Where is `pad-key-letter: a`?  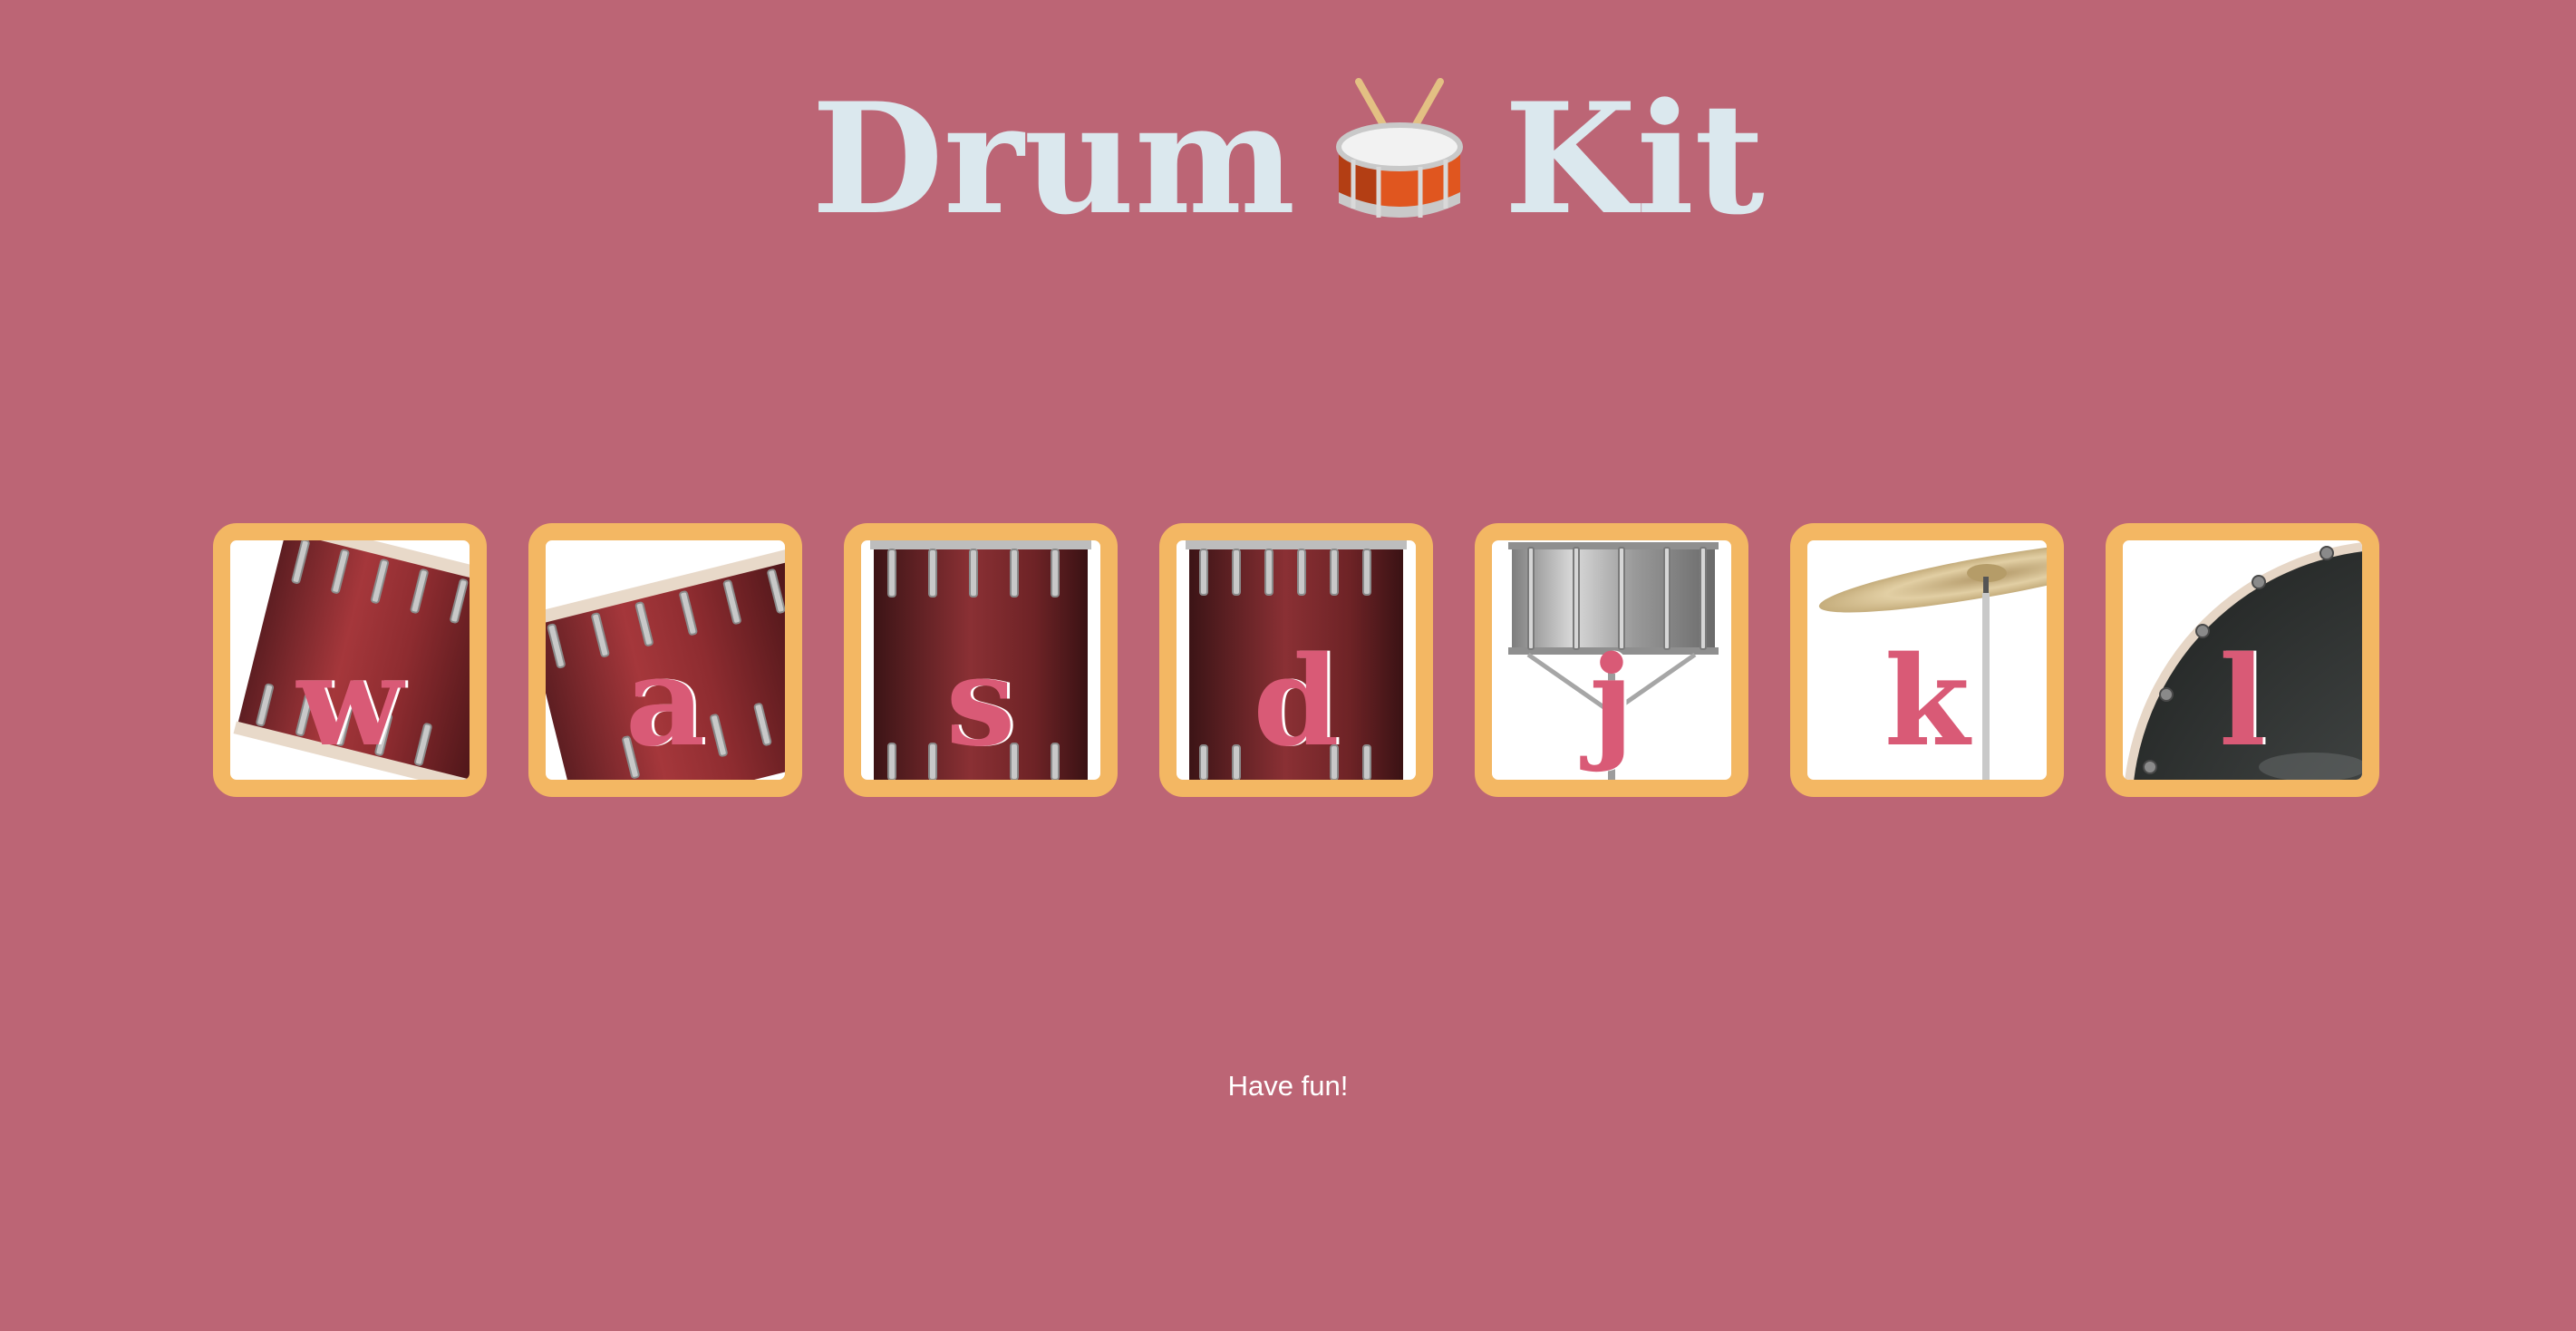 pad-key-letter: a is located at coordinates (665, 701).